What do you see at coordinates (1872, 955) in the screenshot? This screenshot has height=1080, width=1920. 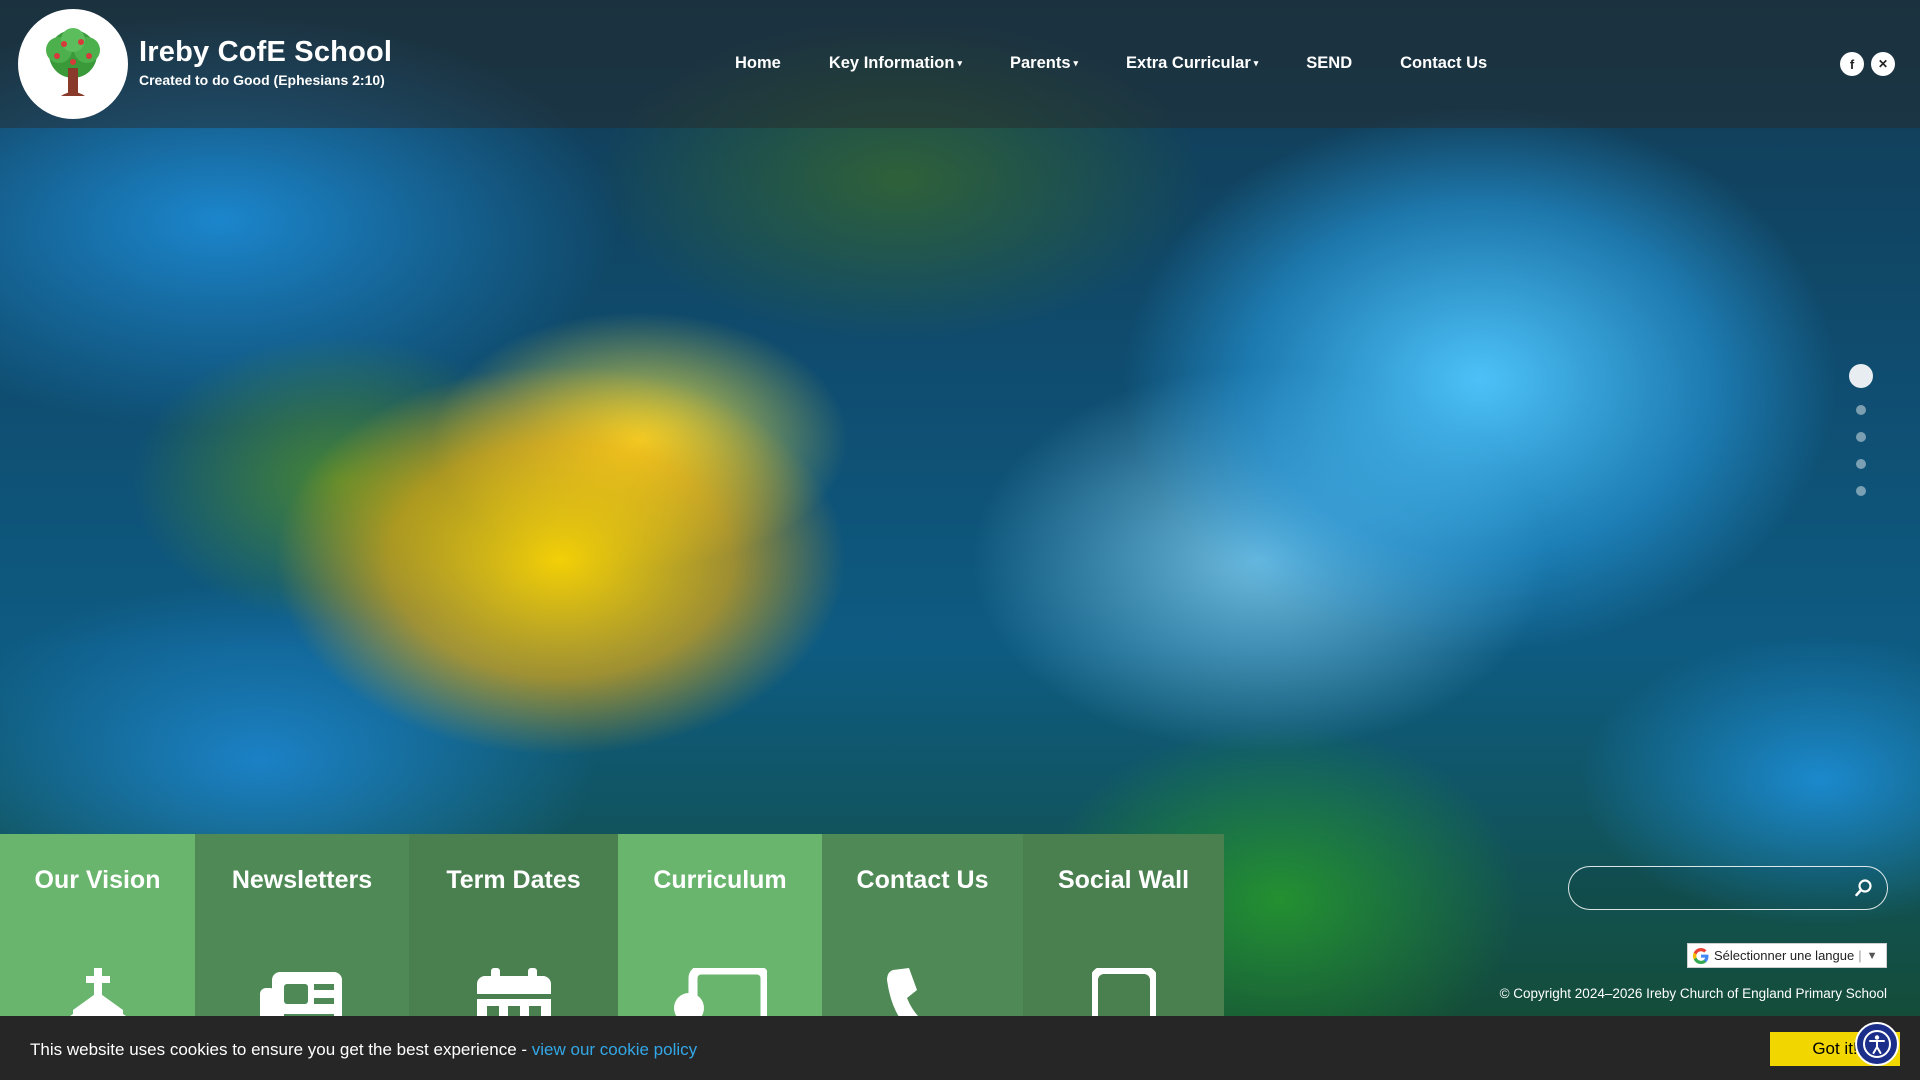 I see `dropdown-arrow-icon: ▼` at bounding box center [1872, 955].